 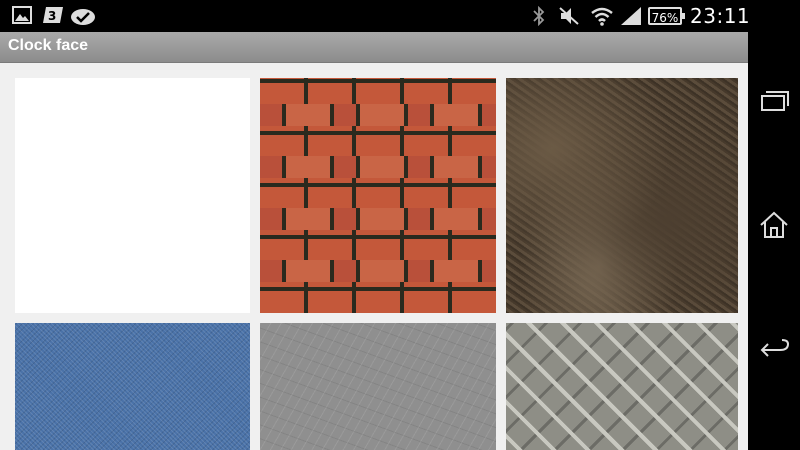 I want to click on mute-icon, so click(x=569, y=18).